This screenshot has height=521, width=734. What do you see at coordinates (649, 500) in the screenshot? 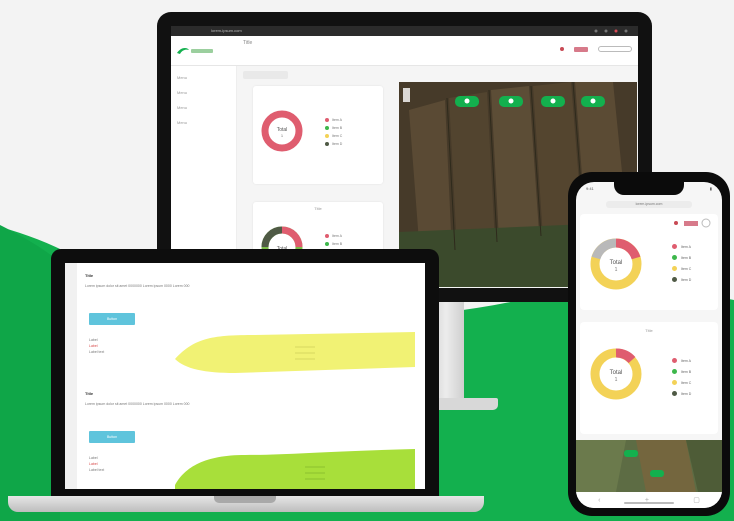
I see `phone-bottom-nav: ‹ + ▢` at bounding box center [649, 500].